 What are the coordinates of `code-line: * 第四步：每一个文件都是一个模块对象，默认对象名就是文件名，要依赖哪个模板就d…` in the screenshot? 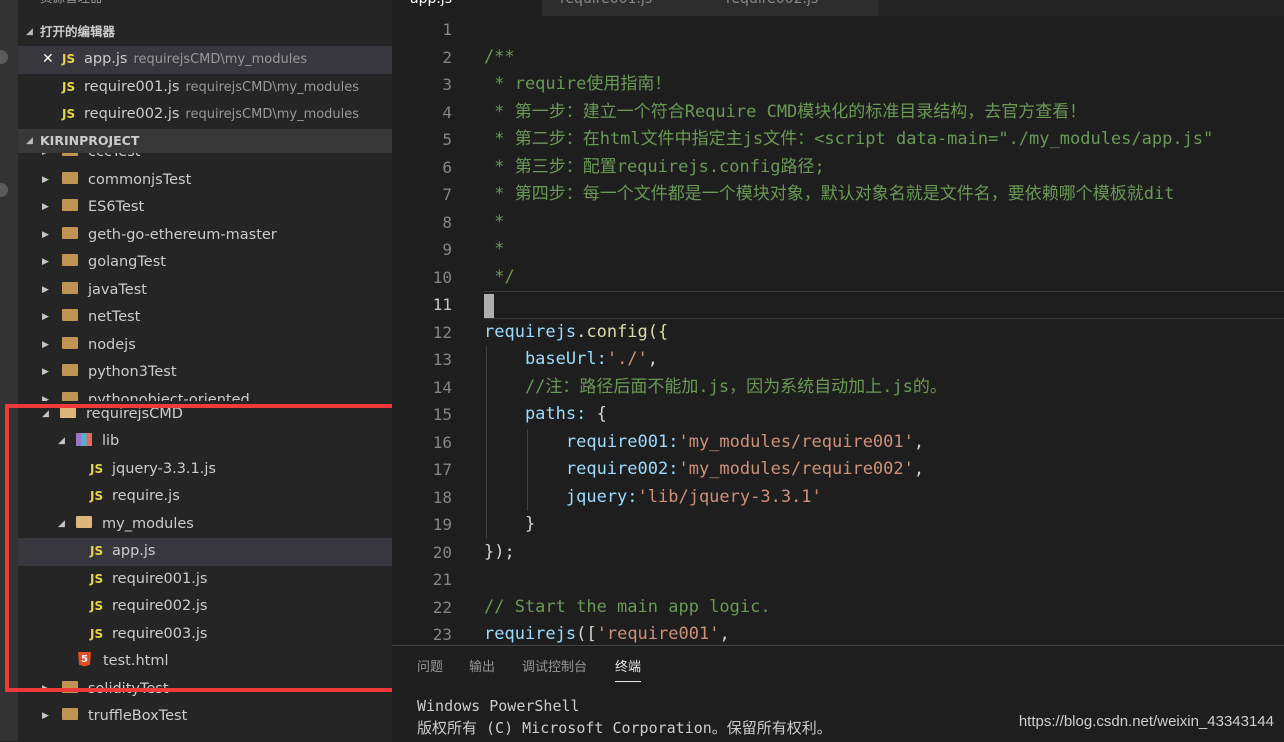 It's located at (829, 194).